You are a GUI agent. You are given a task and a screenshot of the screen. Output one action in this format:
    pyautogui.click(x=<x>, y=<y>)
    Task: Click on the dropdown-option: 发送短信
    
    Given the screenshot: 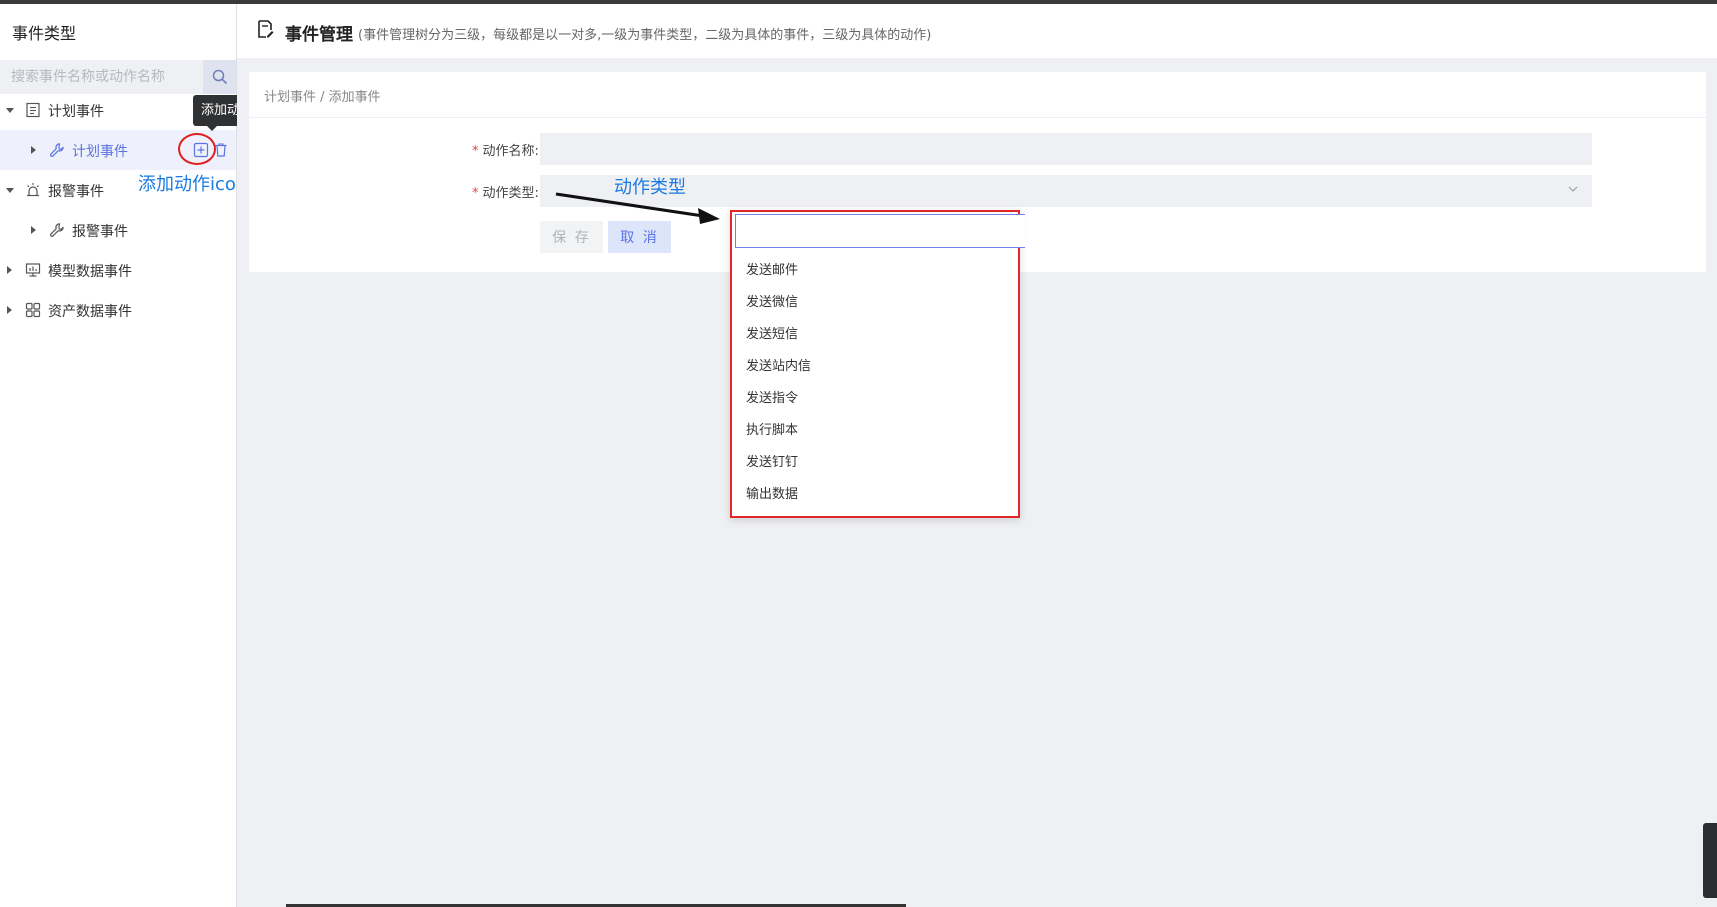 What is the action you would take?
    pyautogui.click(x=778, y=340)
    